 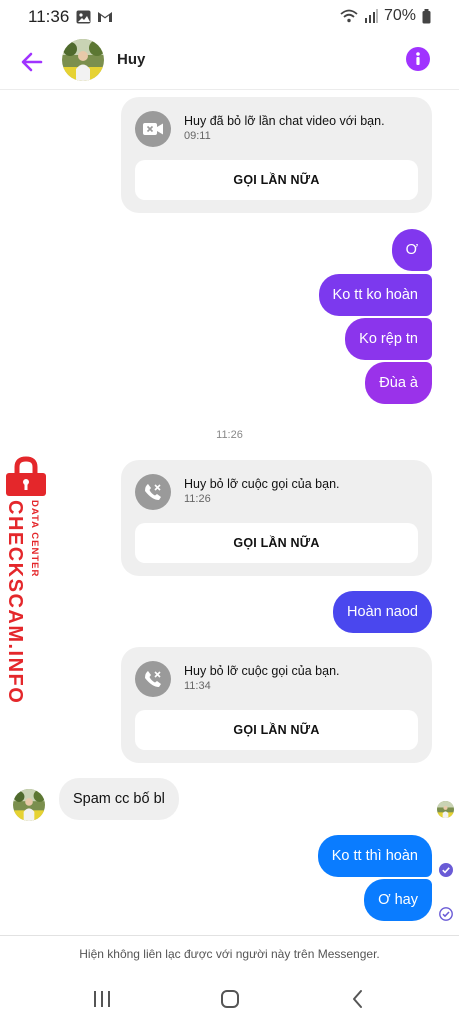 What do you see at coordinates (374, 856) in the screenshot?
I see `message-bubble-outgoing: Ko tt thì hoàn` at bounding box center [374, 856].